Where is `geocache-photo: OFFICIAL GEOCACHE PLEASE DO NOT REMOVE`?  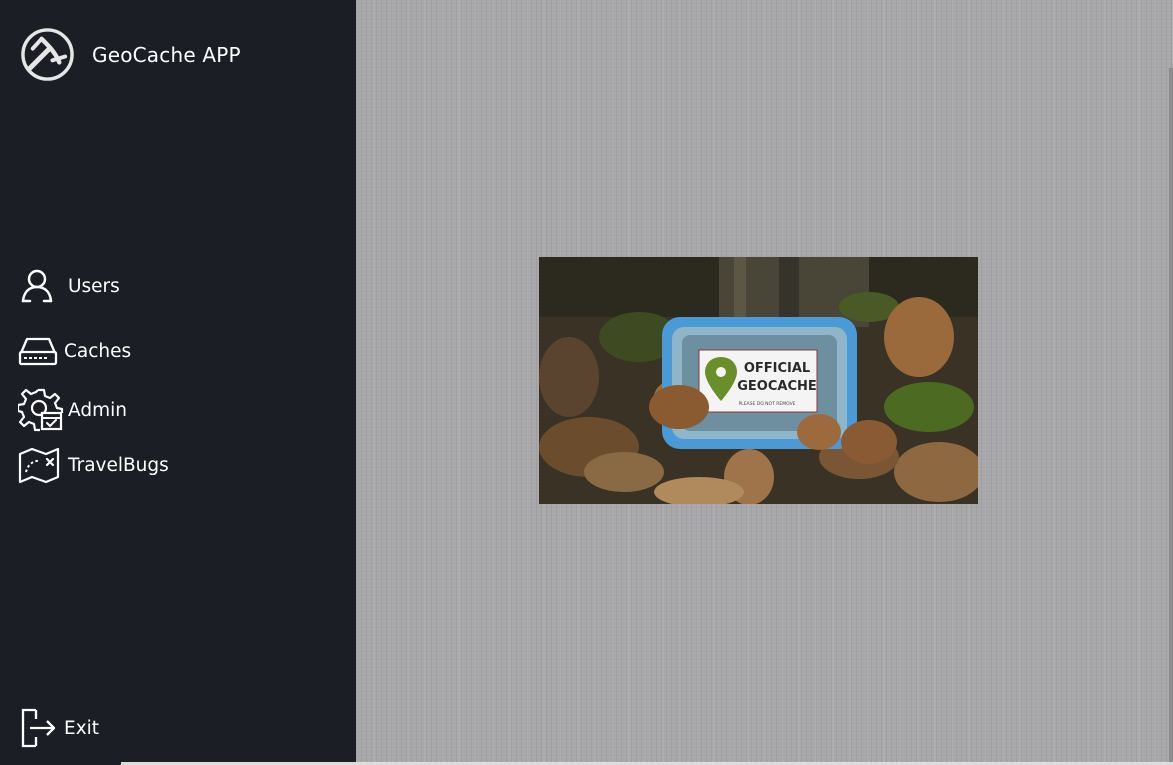 geocache-photo: OFFICIAL GEOCACHE PLEASE DO NOT REMOVE is located at coordinates (758, 380).